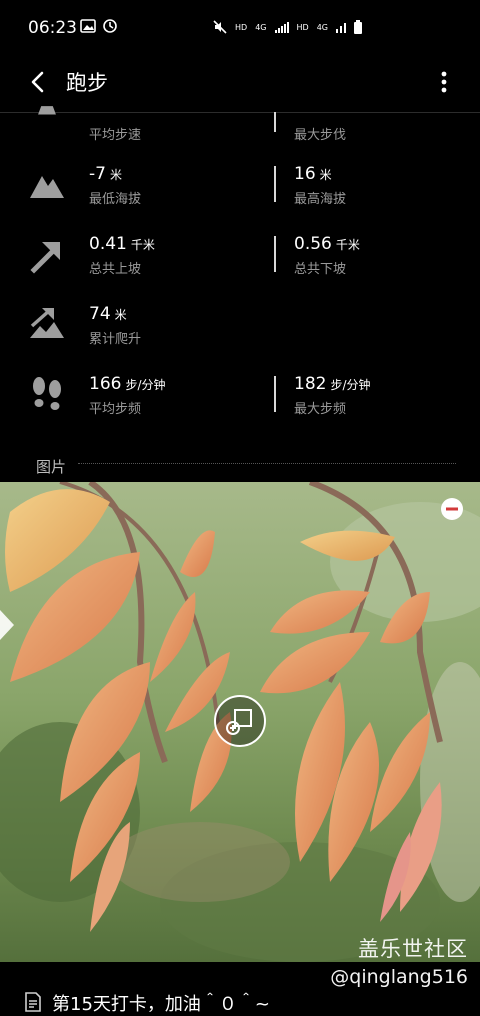 The width and height of the screenshot is (480, 1016). I want to click on stat-label-max-cadence: 最大步频, so click(320, 409).